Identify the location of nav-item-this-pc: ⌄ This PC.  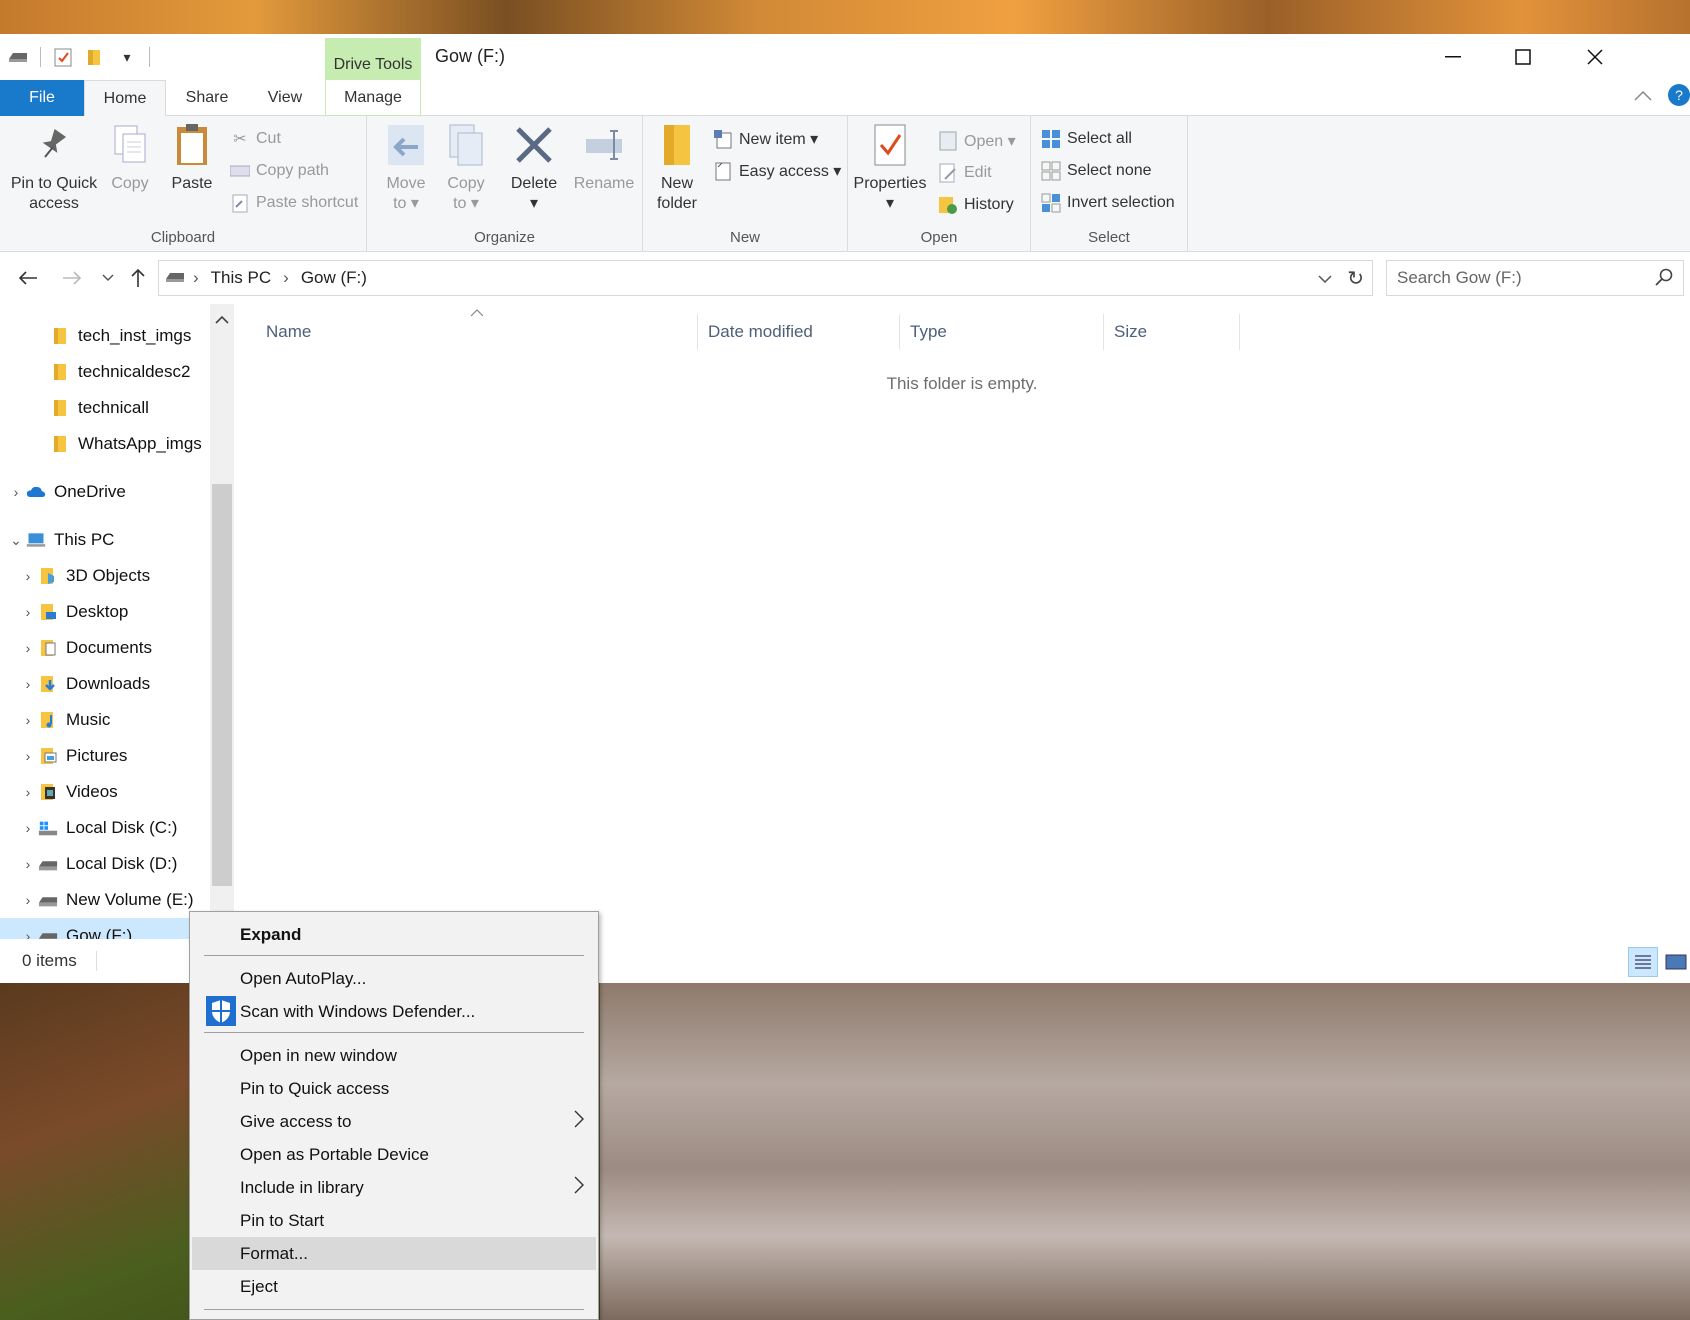
(105, 540).